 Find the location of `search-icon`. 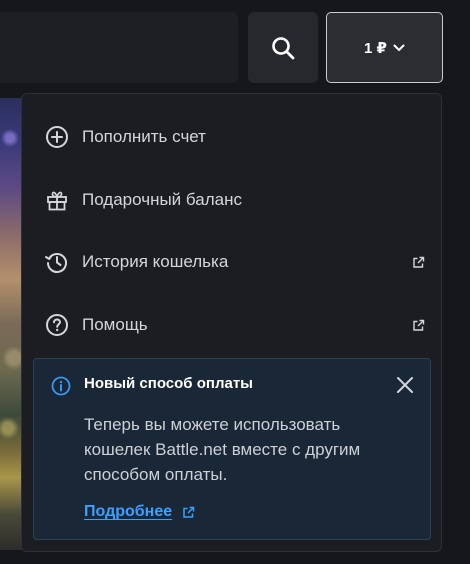

search-icon is located at coordinates (283, 48).